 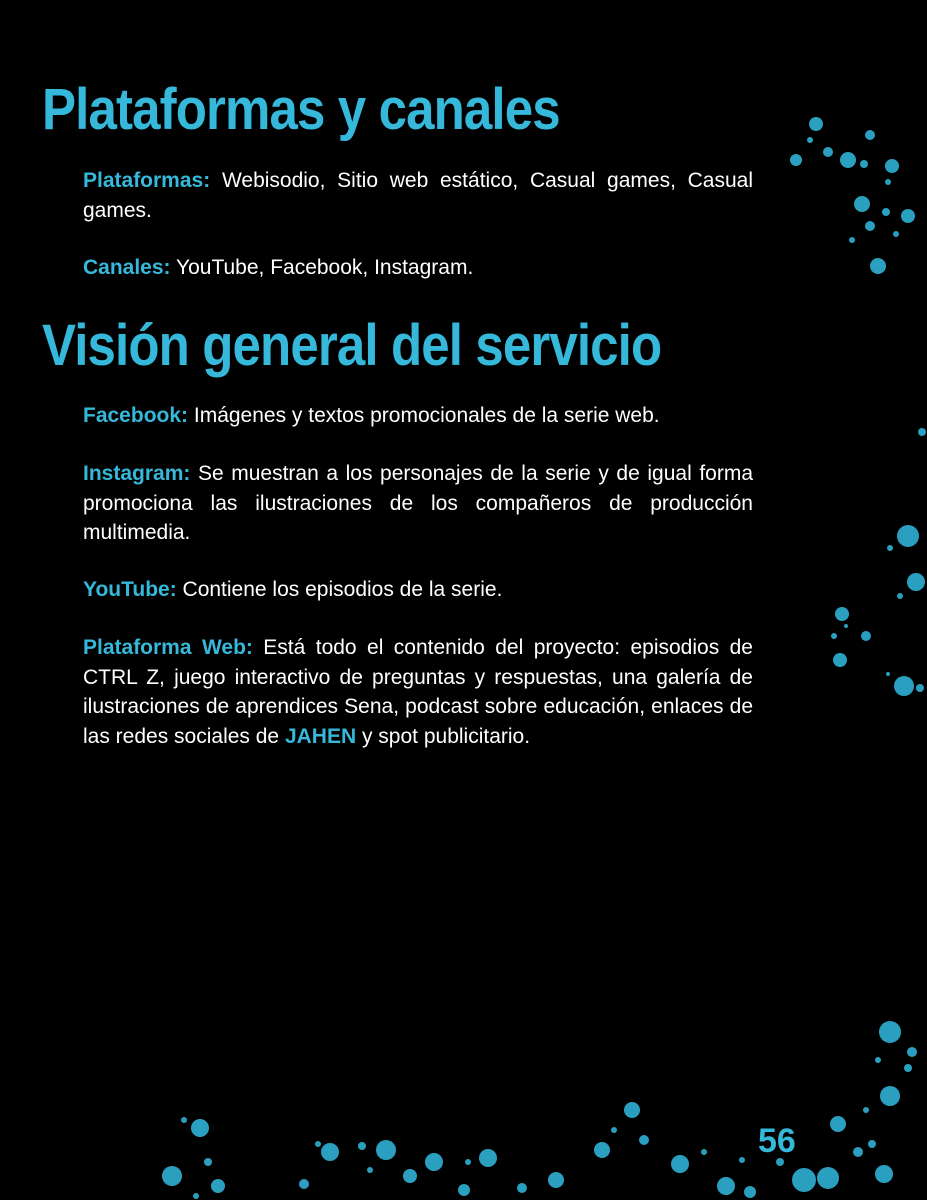 What do you see at coordinates (130, 589) in the screenshot?
I see `youtube-label: YouTube:` at bounding box center [130, 589].